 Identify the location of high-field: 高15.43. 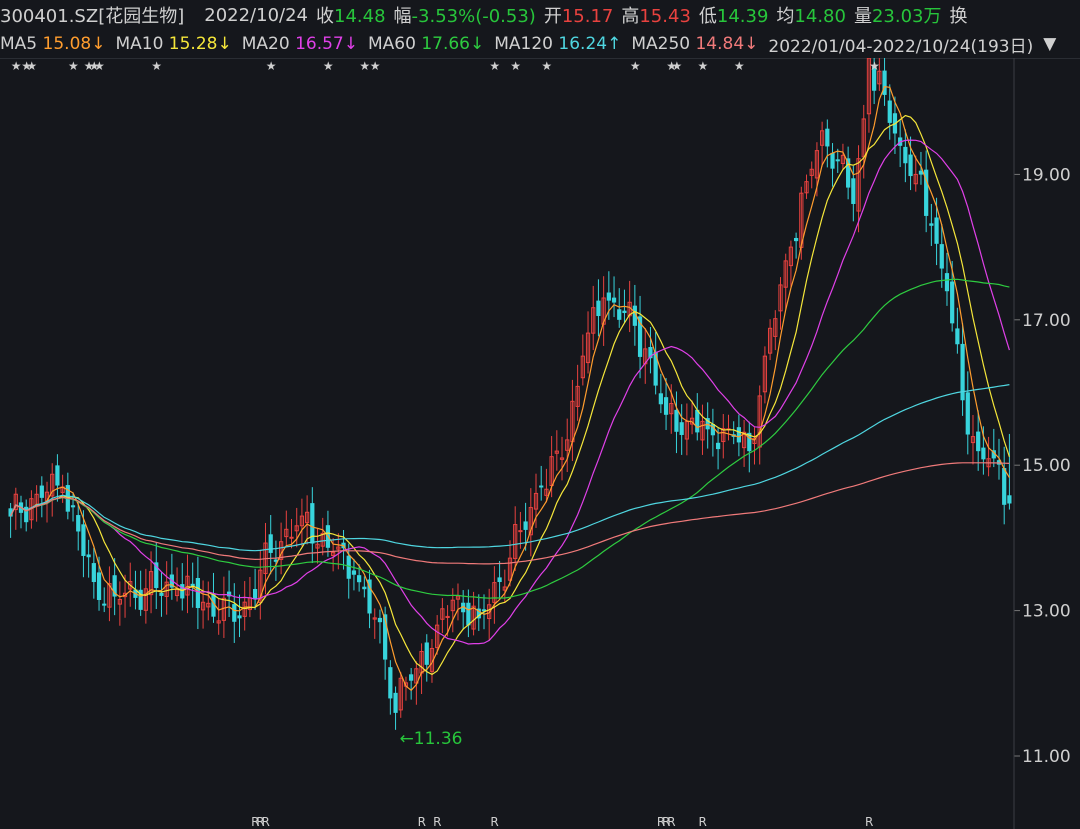
(656, 16).